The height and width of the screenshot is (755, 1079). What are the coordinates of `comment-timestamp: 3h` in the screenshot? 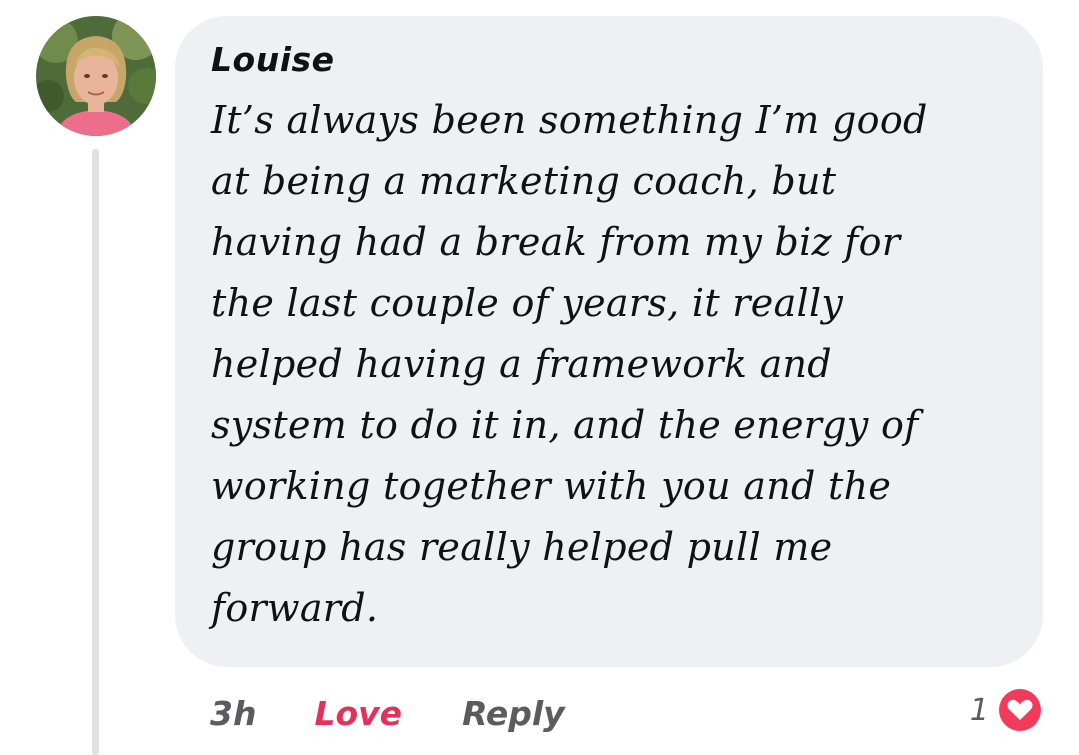 It's located at (233, 713).